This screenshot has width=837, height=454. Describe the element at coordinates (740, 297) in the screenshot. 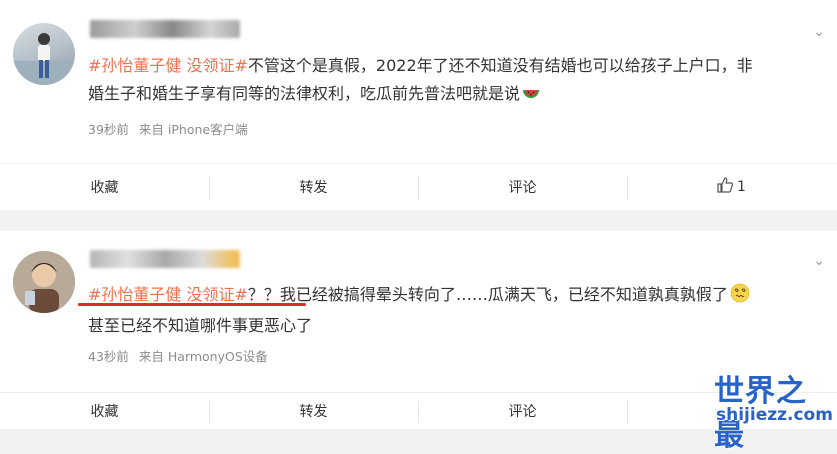

I see `dizzy-face-emoji-icon` at that location.